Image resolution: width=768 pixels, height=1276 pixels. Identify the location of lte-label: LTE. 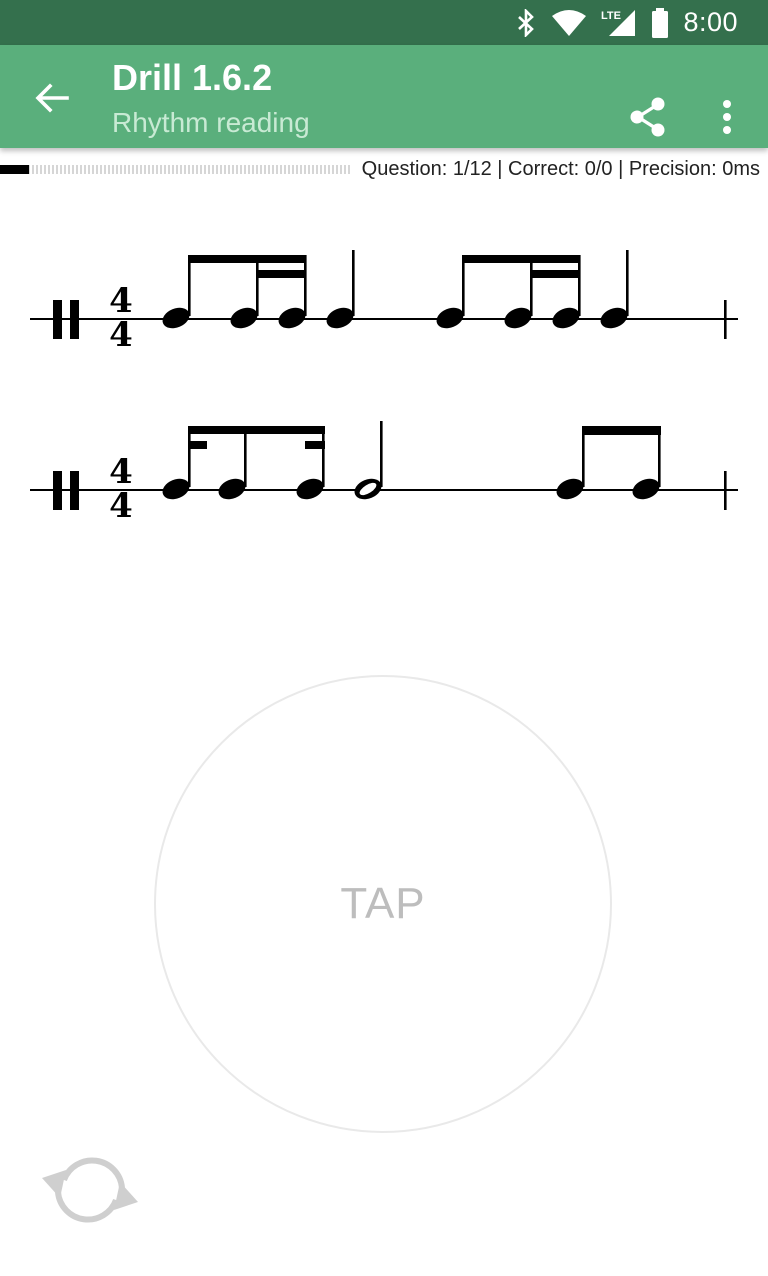
(611, 16).